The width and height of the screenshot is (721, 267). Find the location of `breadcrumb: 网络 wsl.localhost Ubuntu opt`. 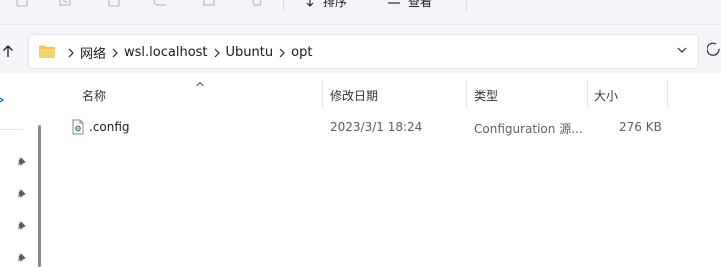

breadcrumb: 网络 wsl.localhost Ubuntu opt is located at coordinates (175, 52).